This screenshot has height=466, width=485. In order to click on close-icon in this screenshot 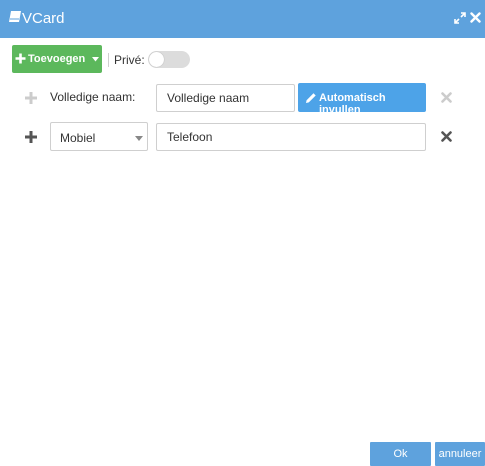, I will do `click(475, 17)`.